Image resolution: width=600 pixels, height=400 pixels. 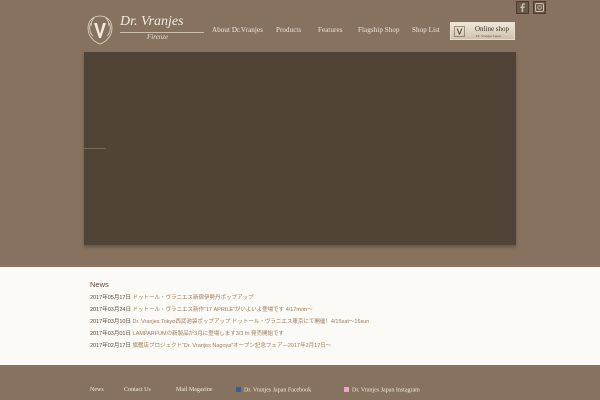 What do you see at coordinates (110, 322) in the screenshot?
I see `news-date: 2017年03月10日` at bounding box center [110, 322].